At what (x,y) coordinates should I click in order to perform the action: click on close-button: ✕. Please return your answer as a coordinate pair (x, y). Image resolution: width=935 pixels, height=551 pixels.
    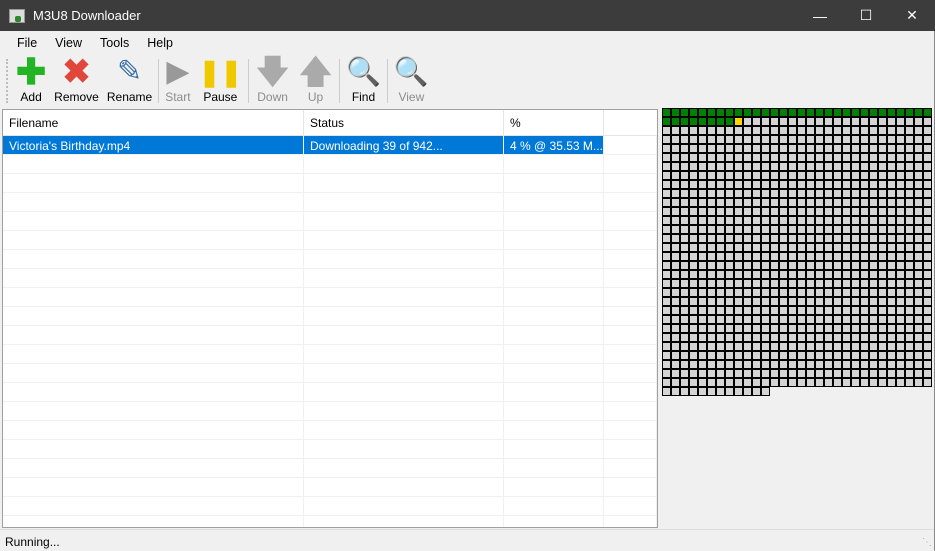
    Looking at the image, I should click on (912, 15).